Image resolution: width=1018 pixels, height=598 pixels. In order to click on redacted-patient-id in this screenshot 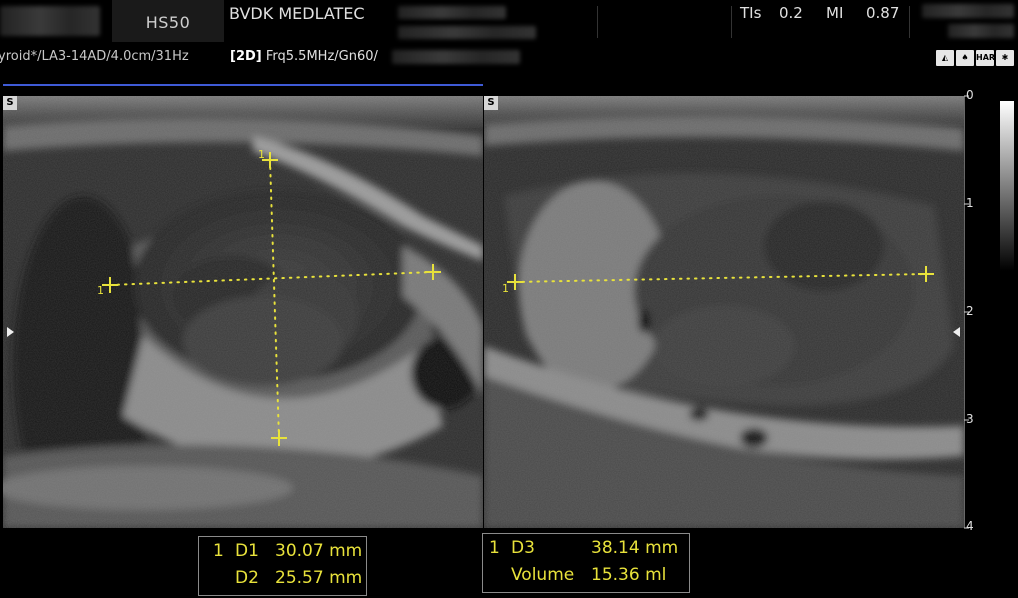, I will do `click(467, 32)`.